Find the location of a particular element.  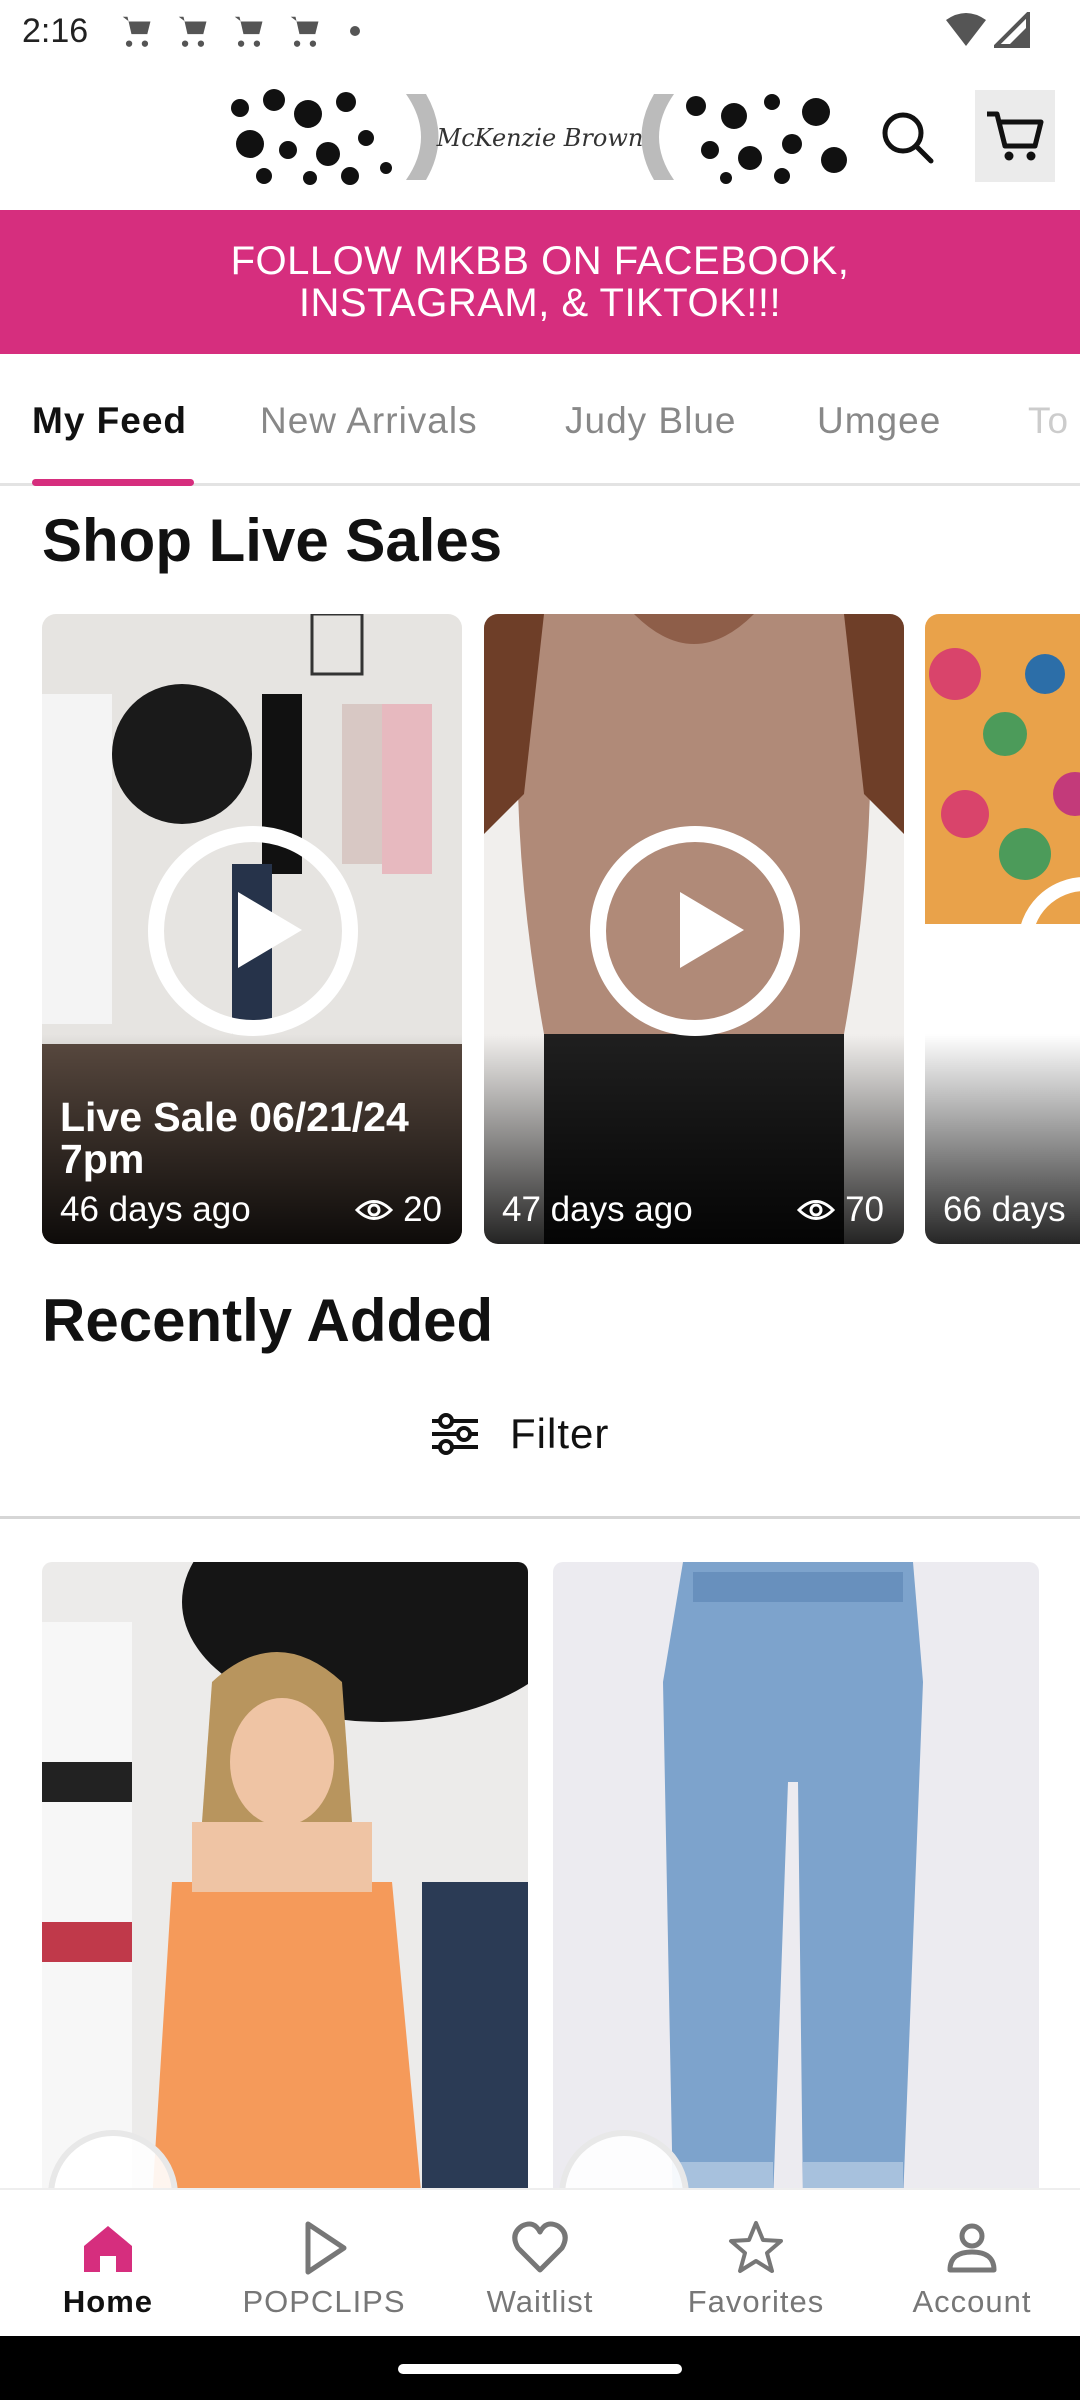

live-sale-age: 46 days ago is located at coordinates (155, 1209).